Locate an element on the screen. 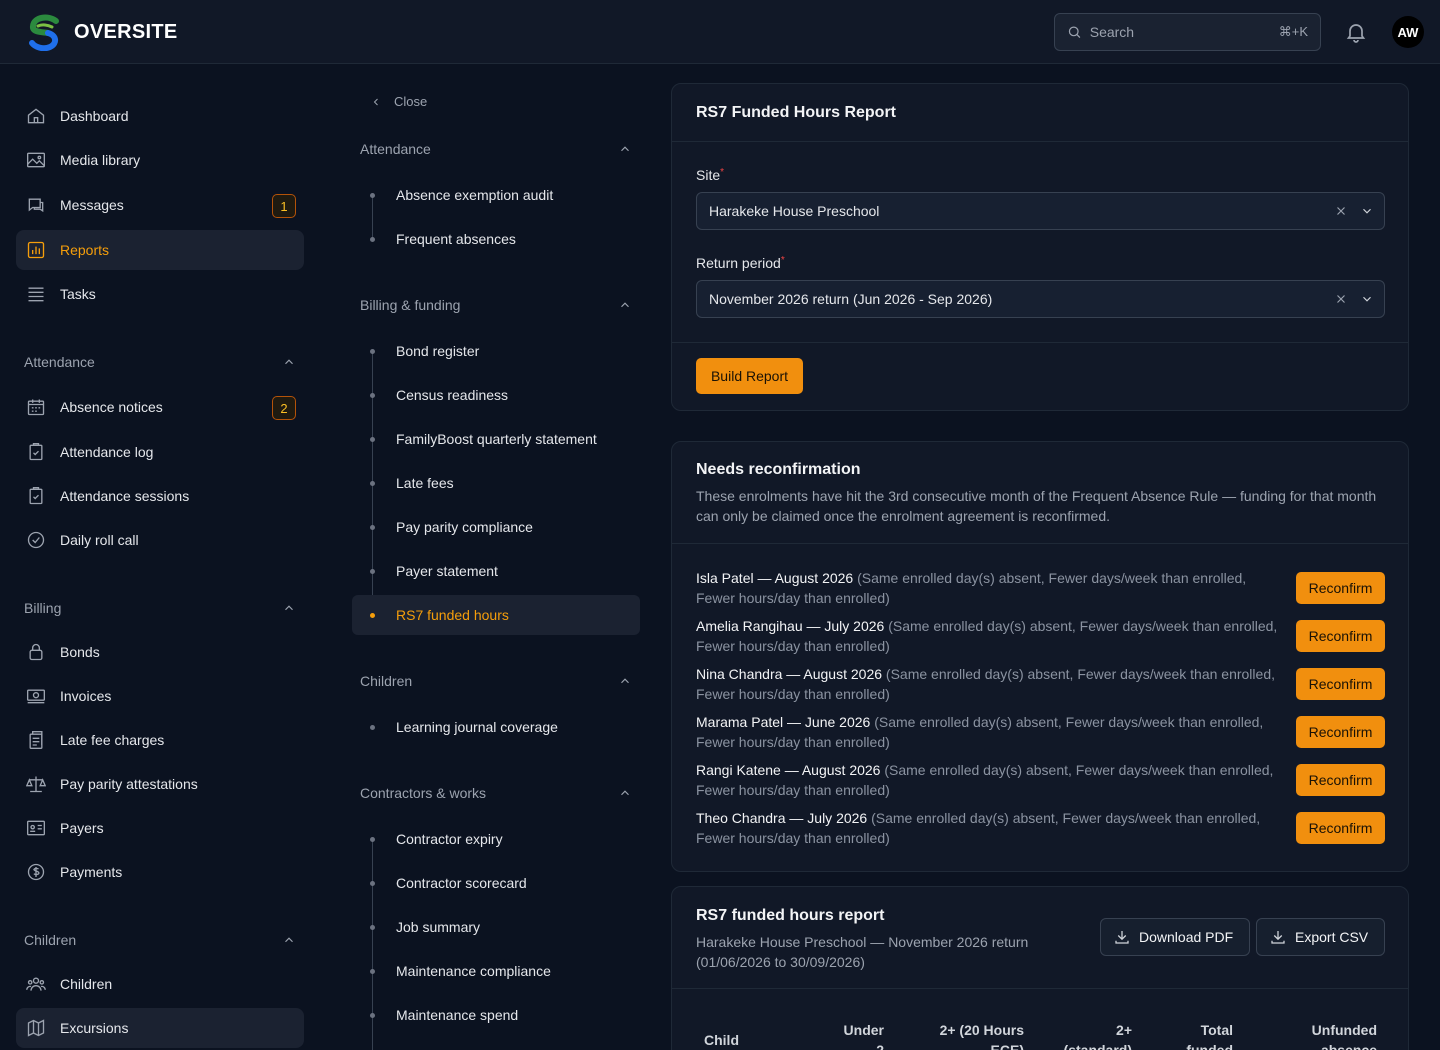 This screenshot has height=1050, width=1440. download-pdf-button: Download PDF is located at coordinates (1175, 937).